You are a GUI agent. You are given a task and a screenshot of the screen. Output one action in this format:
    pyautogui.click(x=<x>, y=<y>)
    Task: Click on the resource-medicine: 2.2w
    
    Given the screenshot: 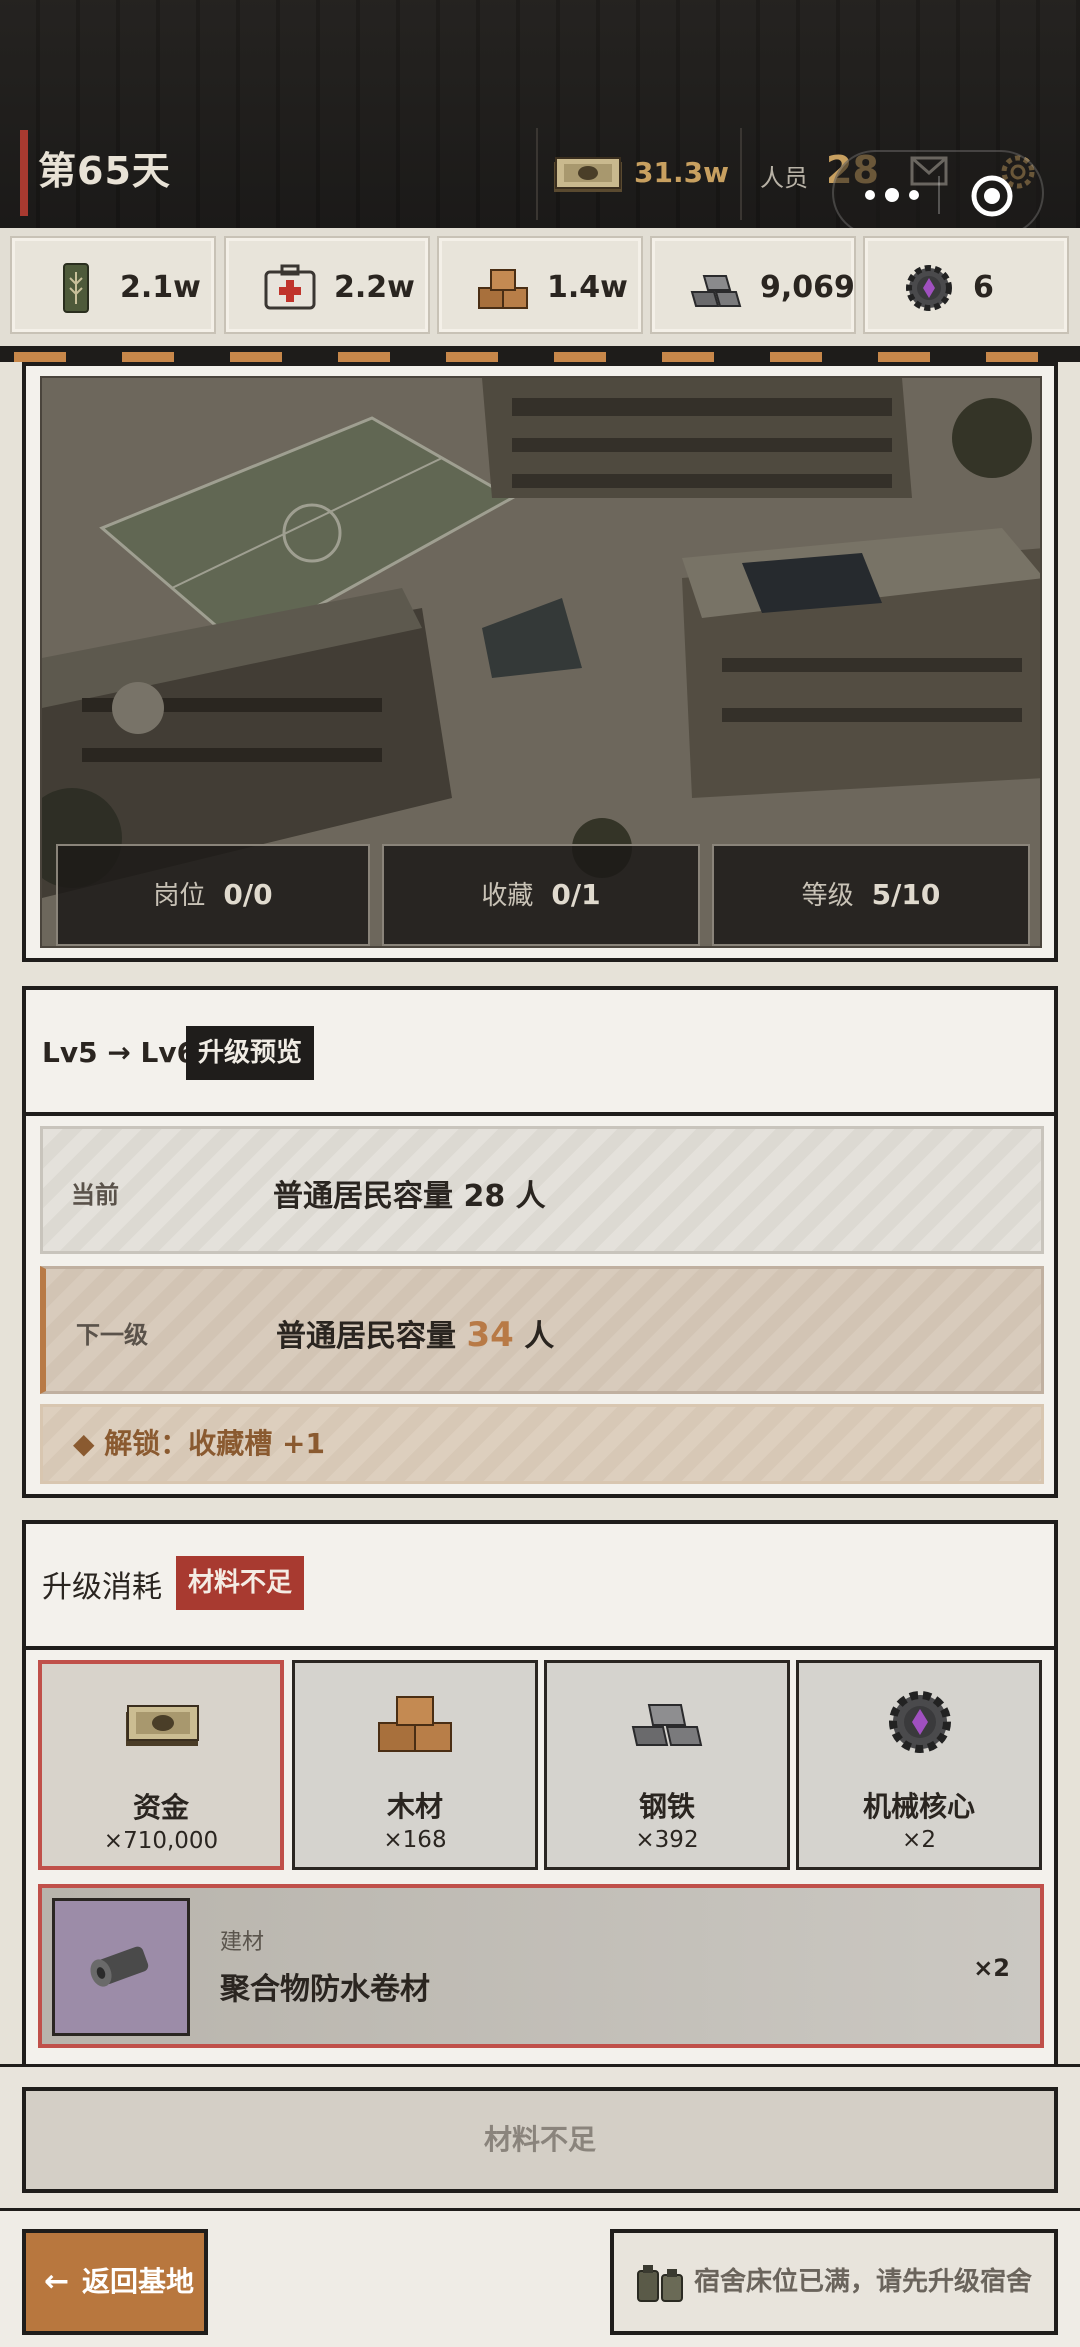 What is the action you would take?
    pyautogui.click(x=327, y=285)
    